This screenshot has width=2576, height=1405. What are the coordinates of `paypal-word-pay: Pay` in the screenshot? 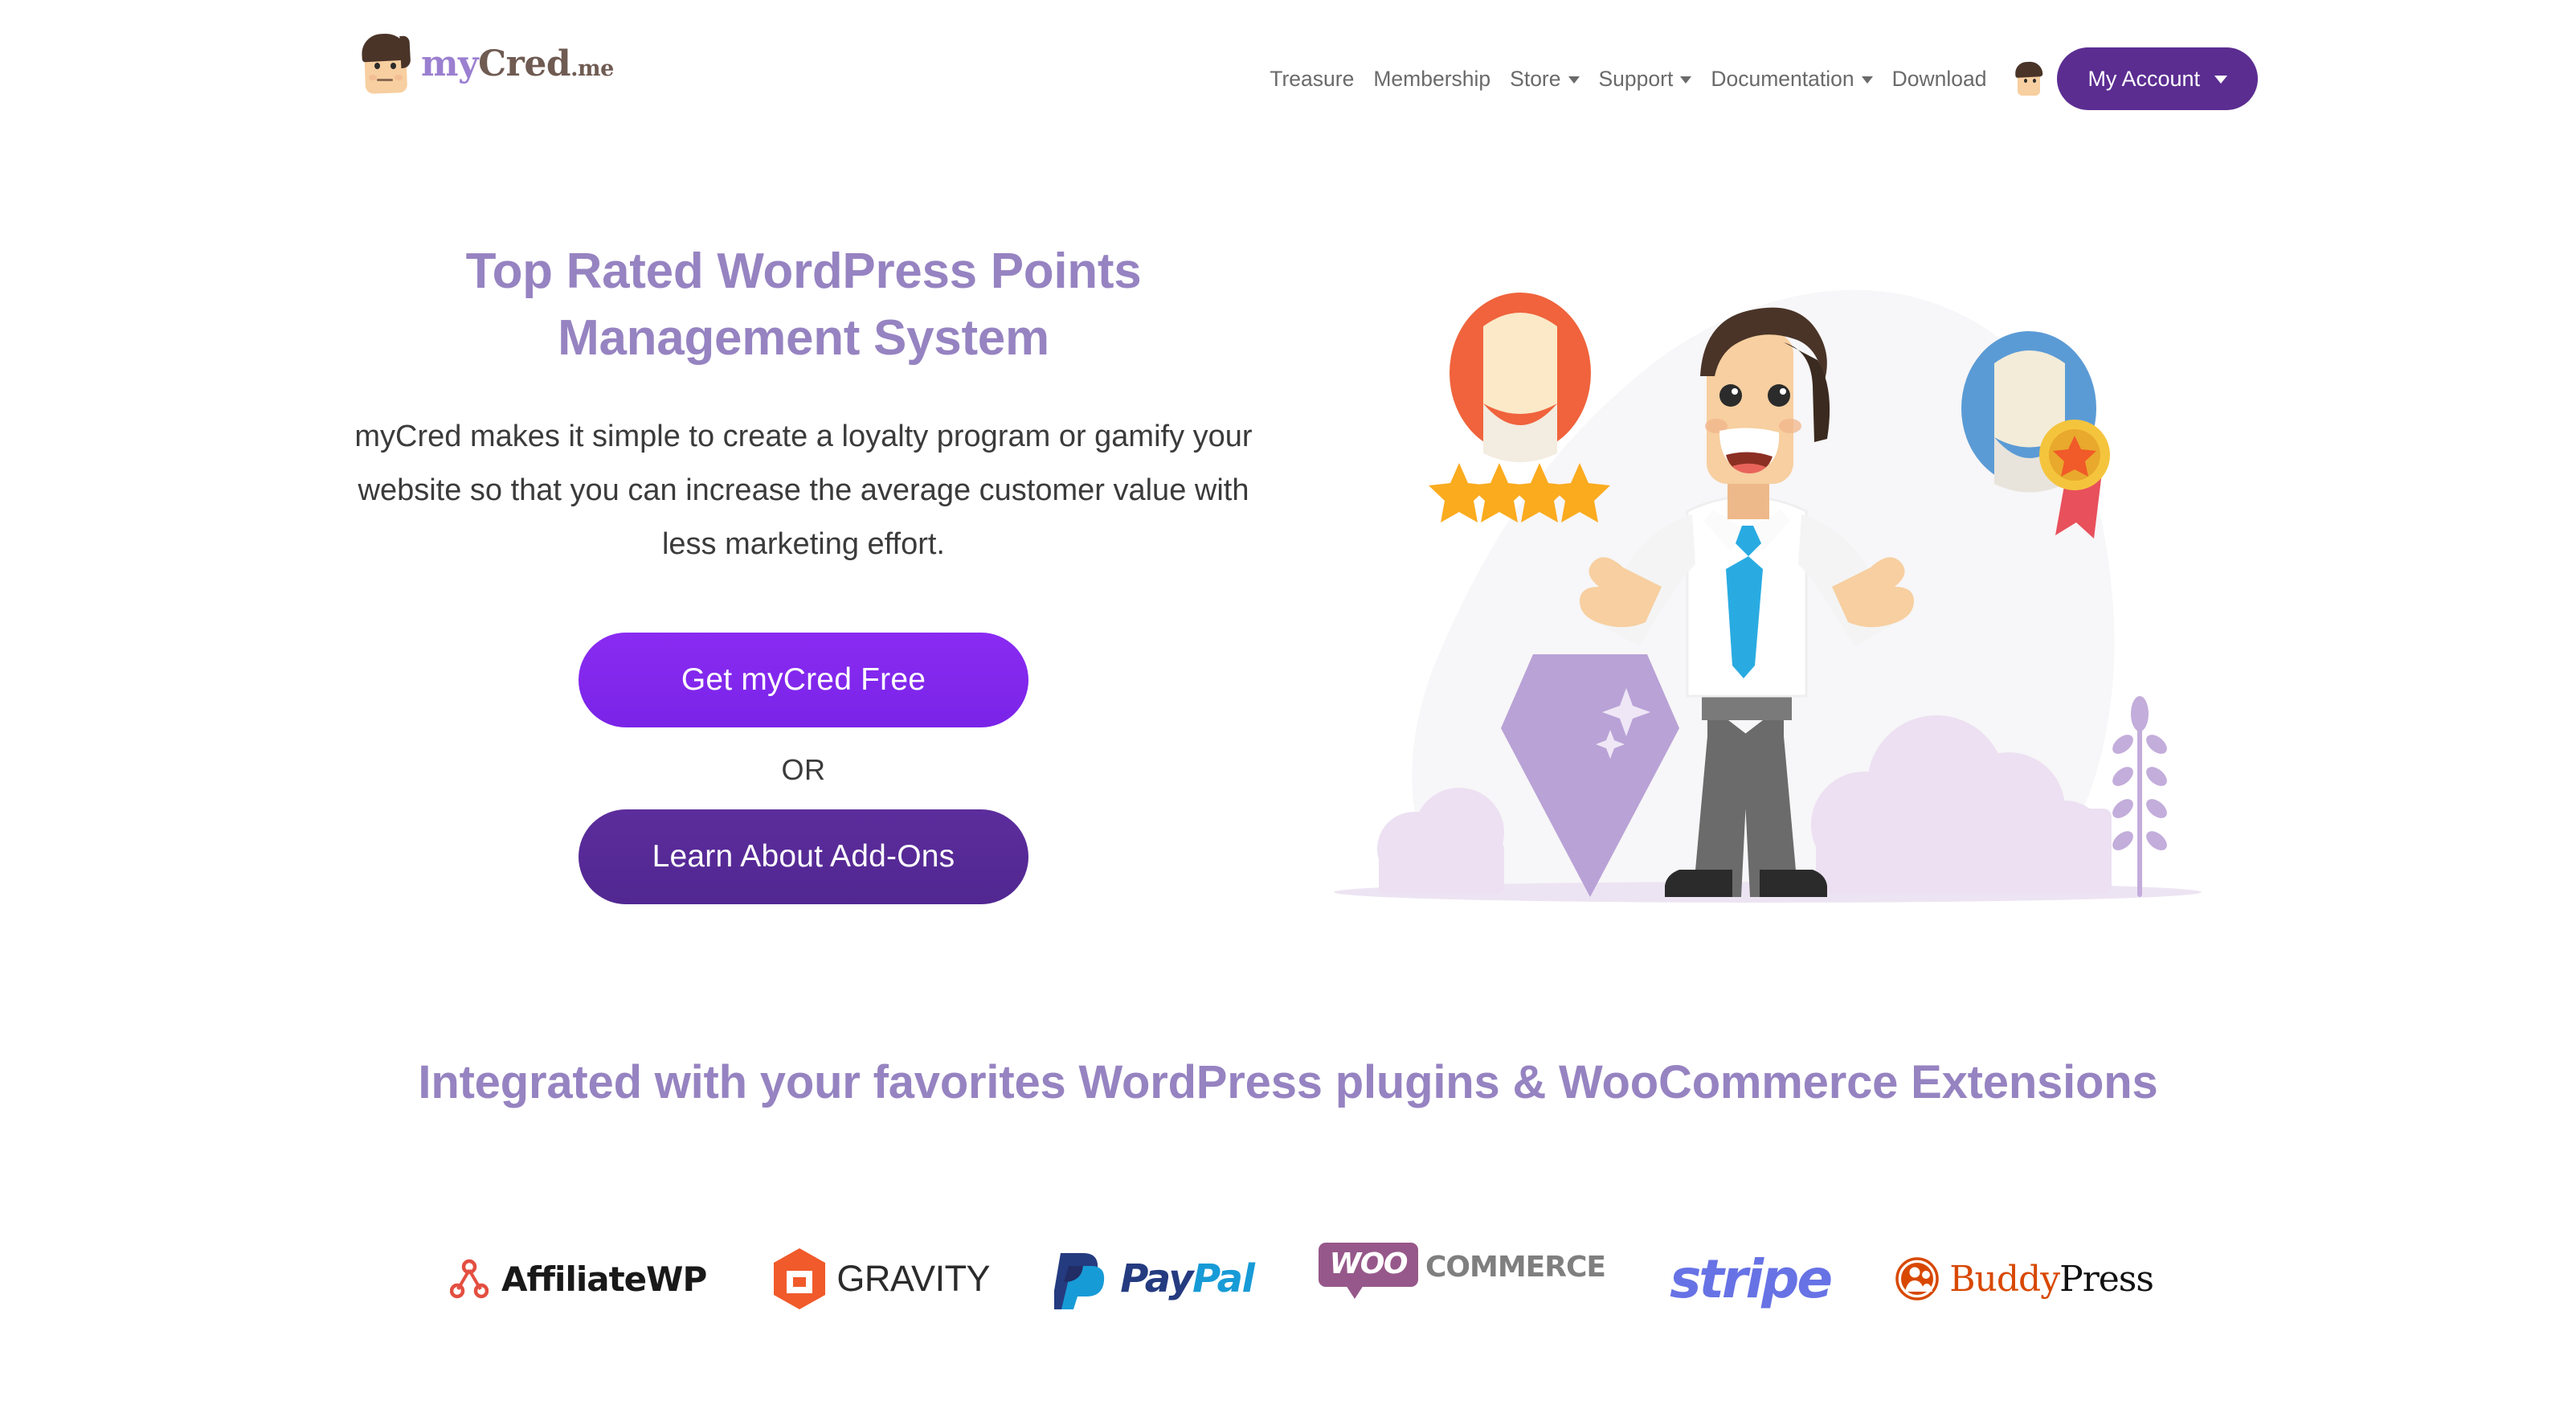 It's located at (1156, 1278).